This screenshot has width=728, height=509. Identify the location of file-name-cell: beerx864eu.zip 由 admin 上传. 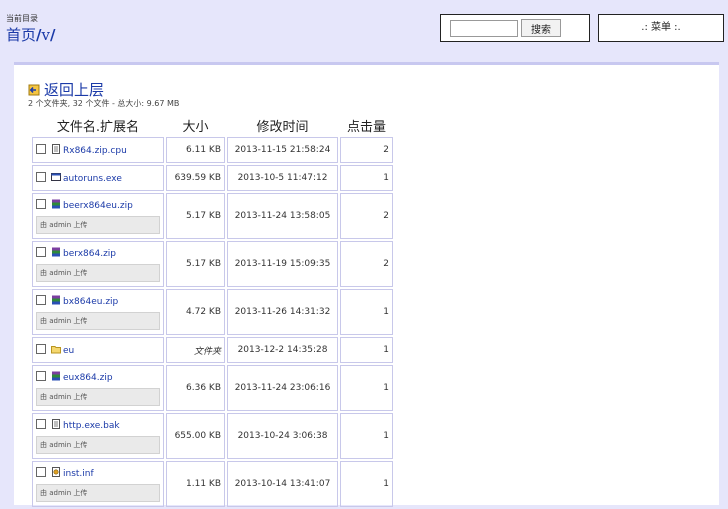
(98, 216).